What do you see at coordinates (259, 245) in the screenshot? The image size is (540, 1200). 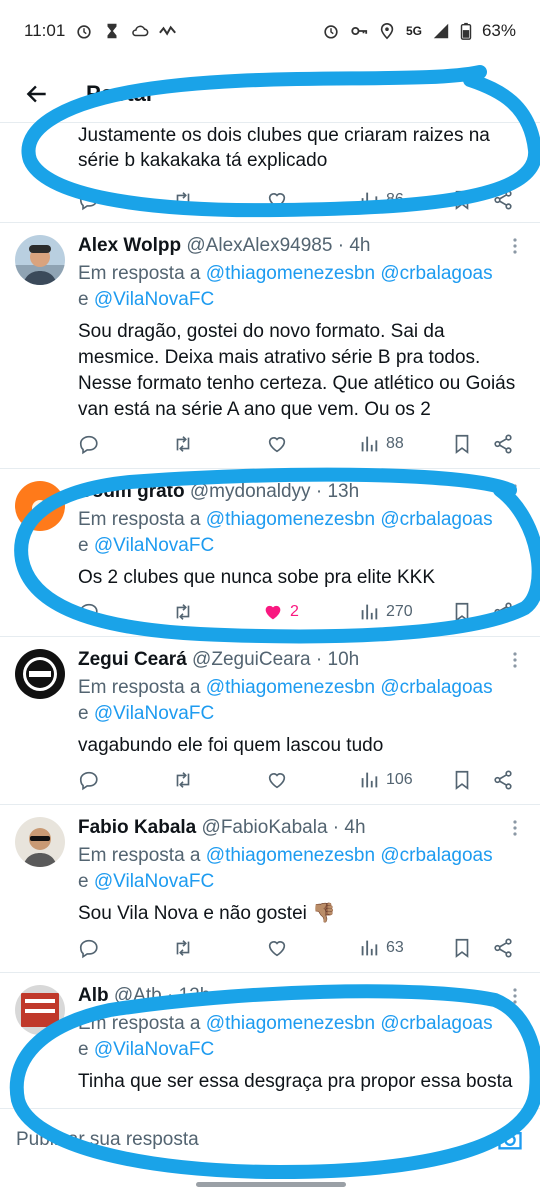 I see `author-handle: @AlexAlex94985` at bounding box center [259, 245].